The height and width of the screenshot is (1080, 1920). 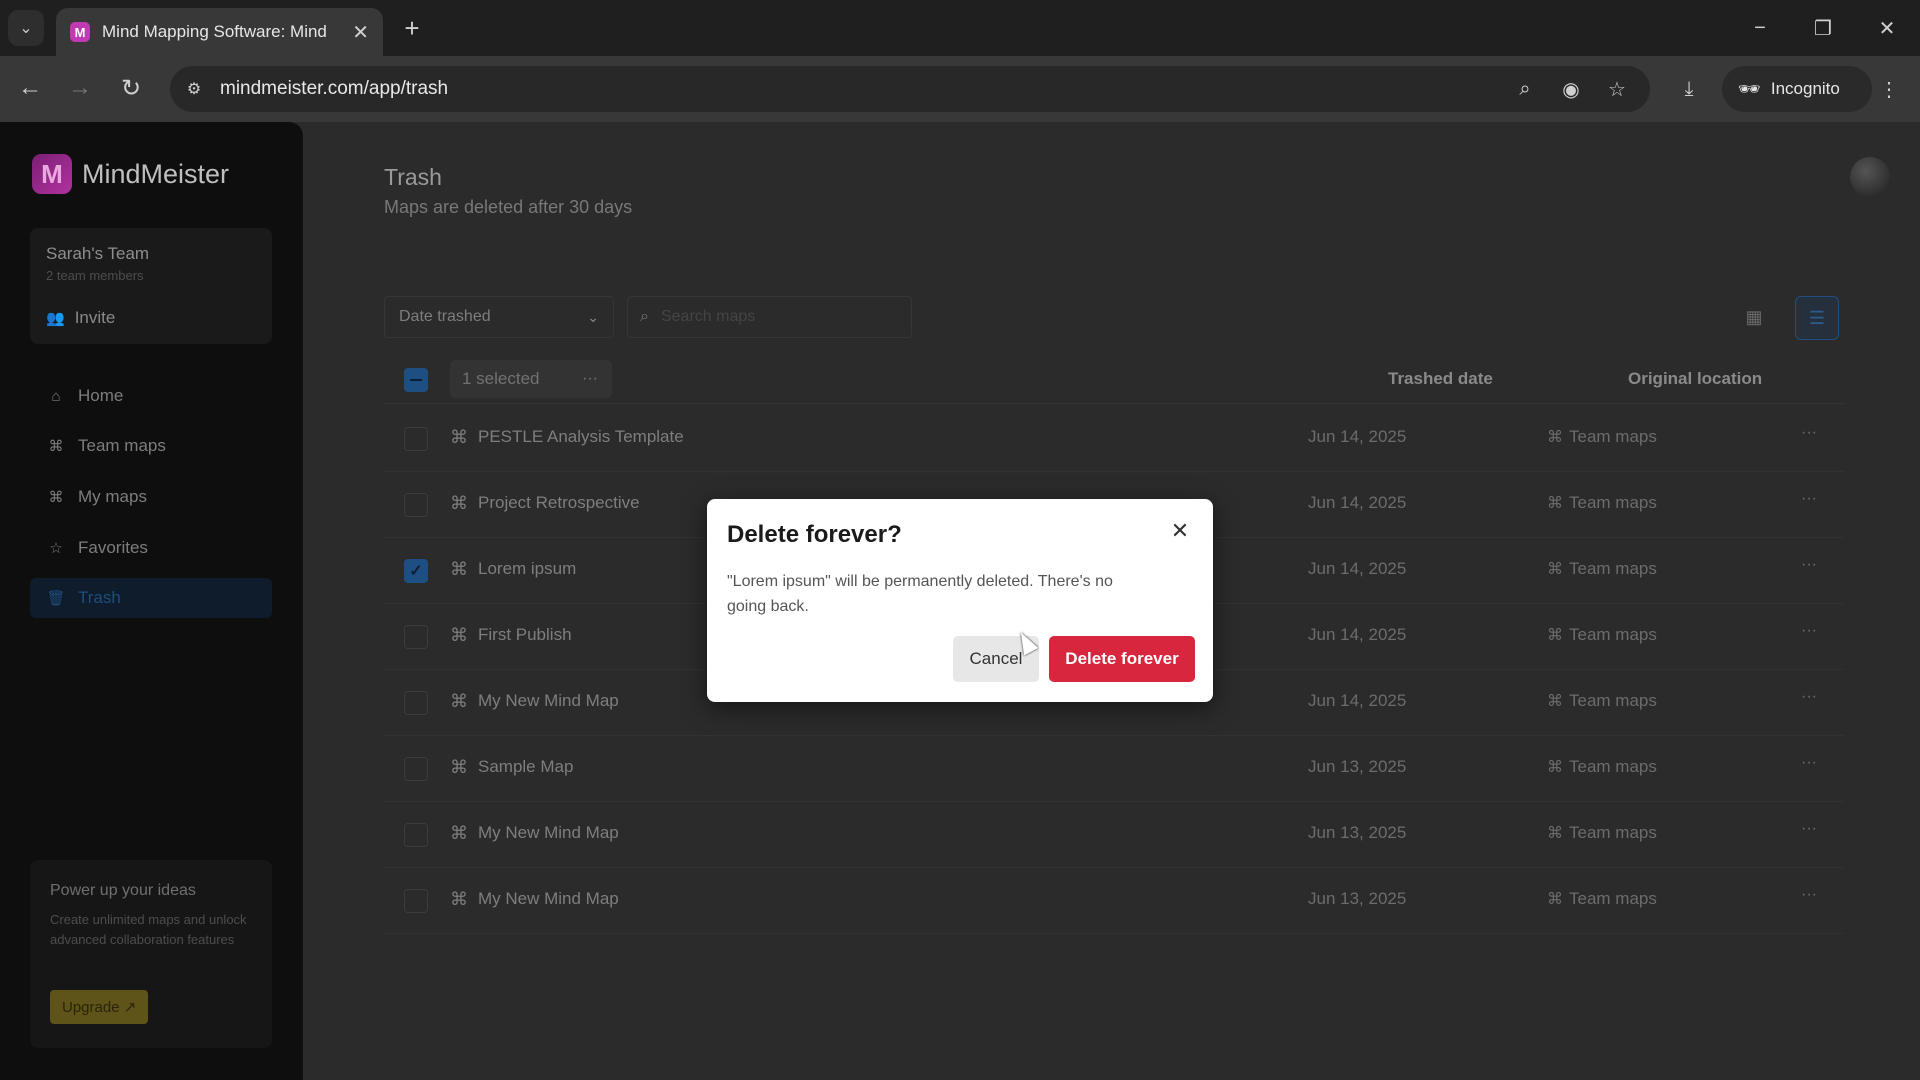 What do you see at coordinates (590, 379) in the screenshot?
I see `more-options-icon: ···` at bounding box center [590, 379].